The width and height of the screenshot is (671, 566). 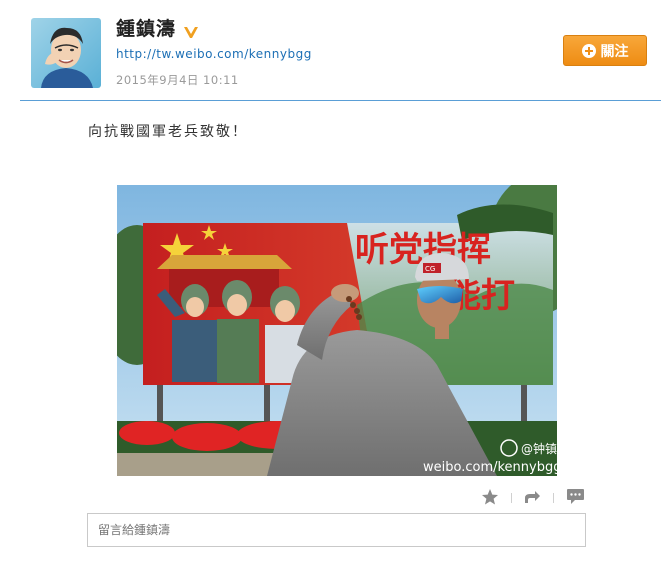 What do you see at coordinates (575, 496) in the screenshot?
I see `comment-icon` at bounding box center [575, 496].